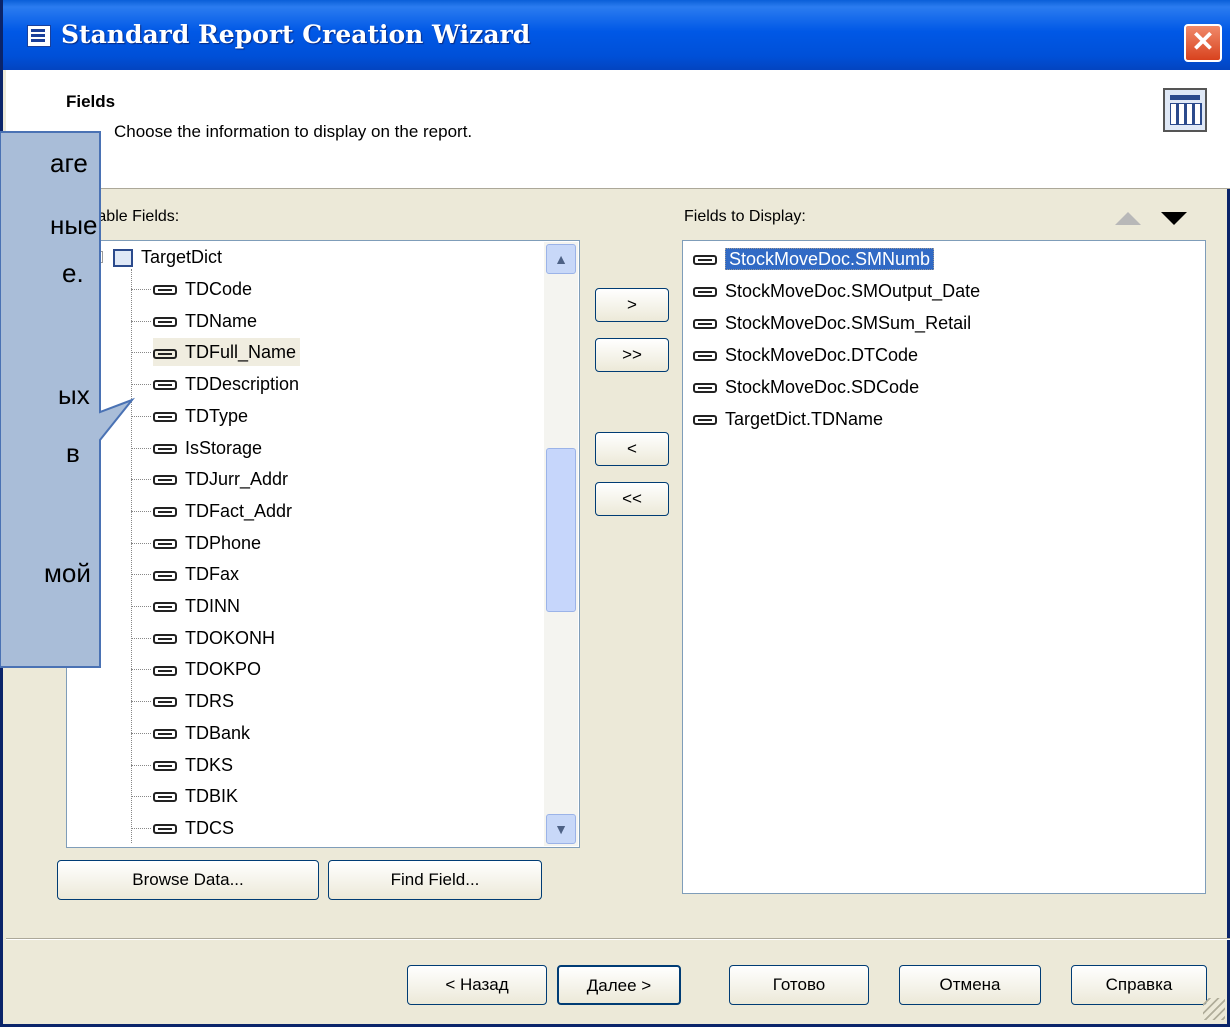 Image resolution: width=1230 pixels, height=1027 pixels. I want to click on available-field-item: IsStorage, so click(207, 448).